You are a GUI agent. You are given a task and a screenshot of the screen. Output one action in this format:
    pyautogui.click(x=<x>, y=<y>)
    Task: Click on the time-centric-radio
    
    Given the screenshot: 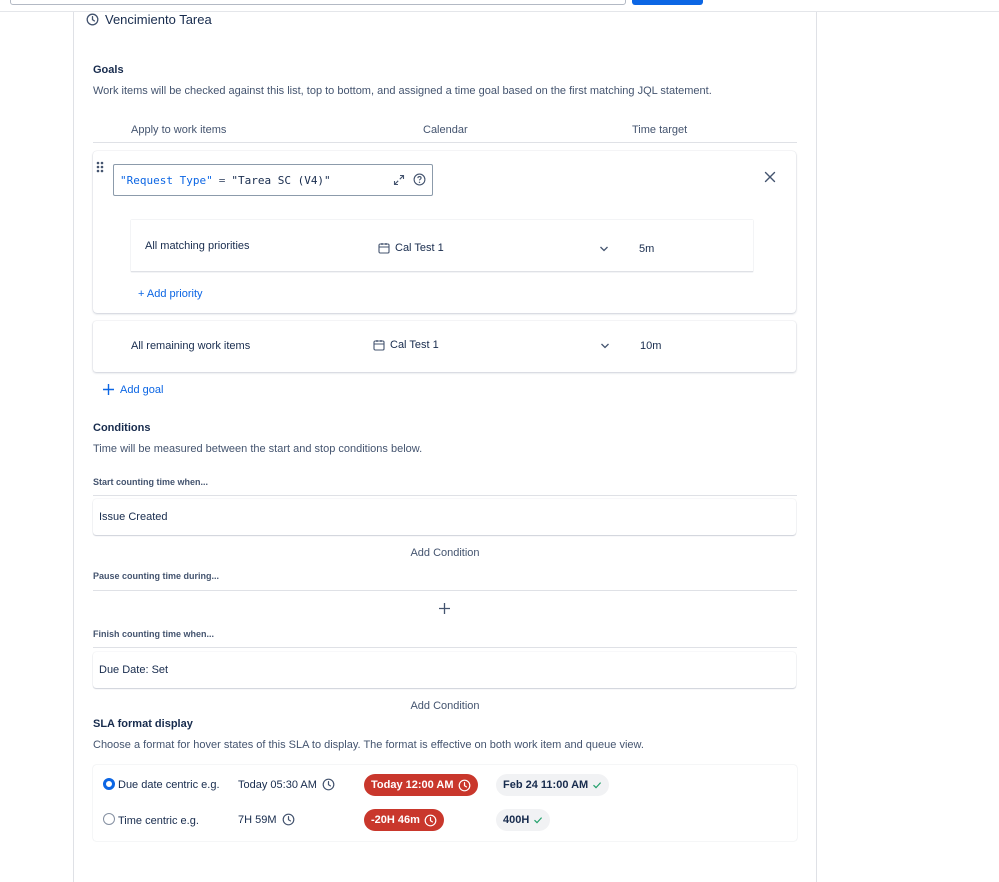 What is the action you would take?
    pyautogui.click(x=109, y=819)
    